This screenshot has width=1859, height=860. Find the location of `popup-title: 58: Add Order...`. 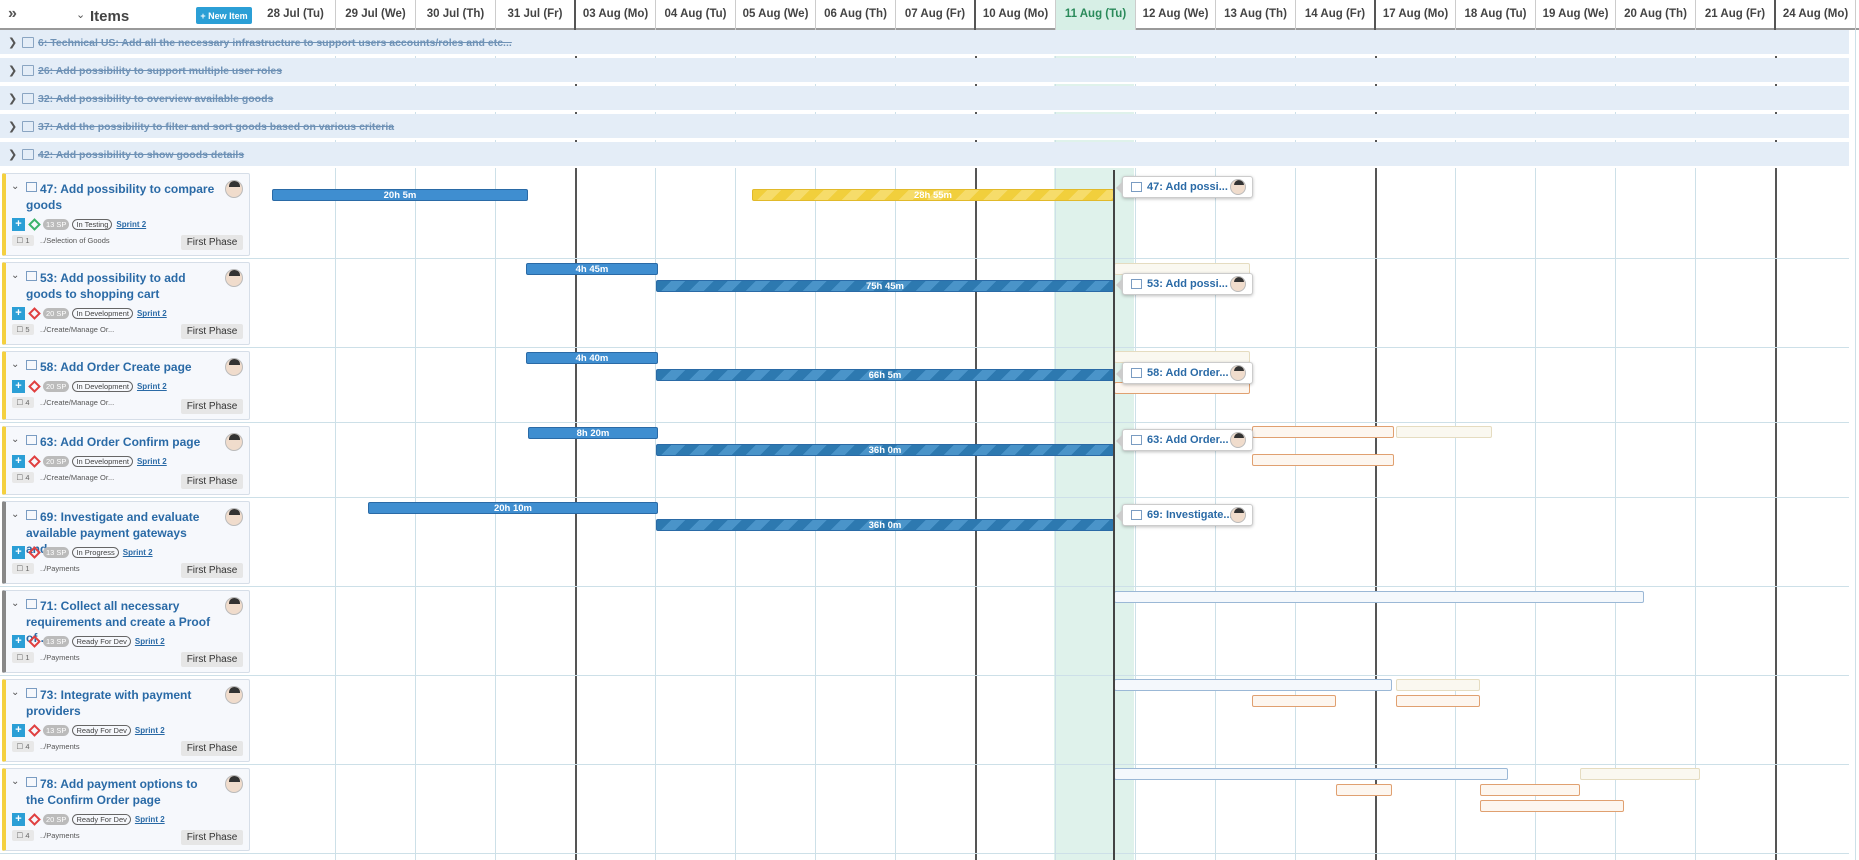

popup-title: 58: Add Order... is located at coordinates (1188, 373).